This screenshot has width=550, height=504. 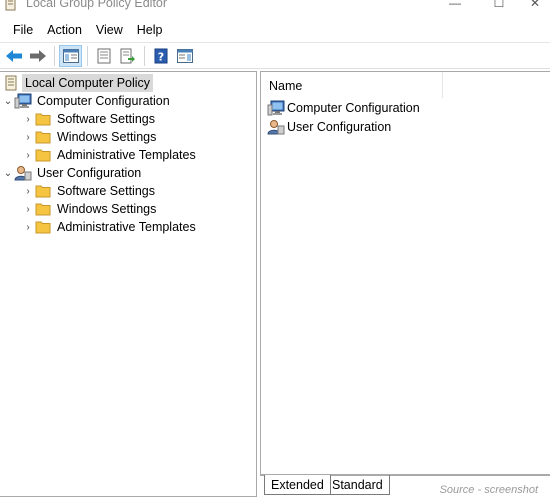 What do you see at coordinates (11, 83) in the screenshot?
I see `policy-document-icon` at bounding box center [11, 83].